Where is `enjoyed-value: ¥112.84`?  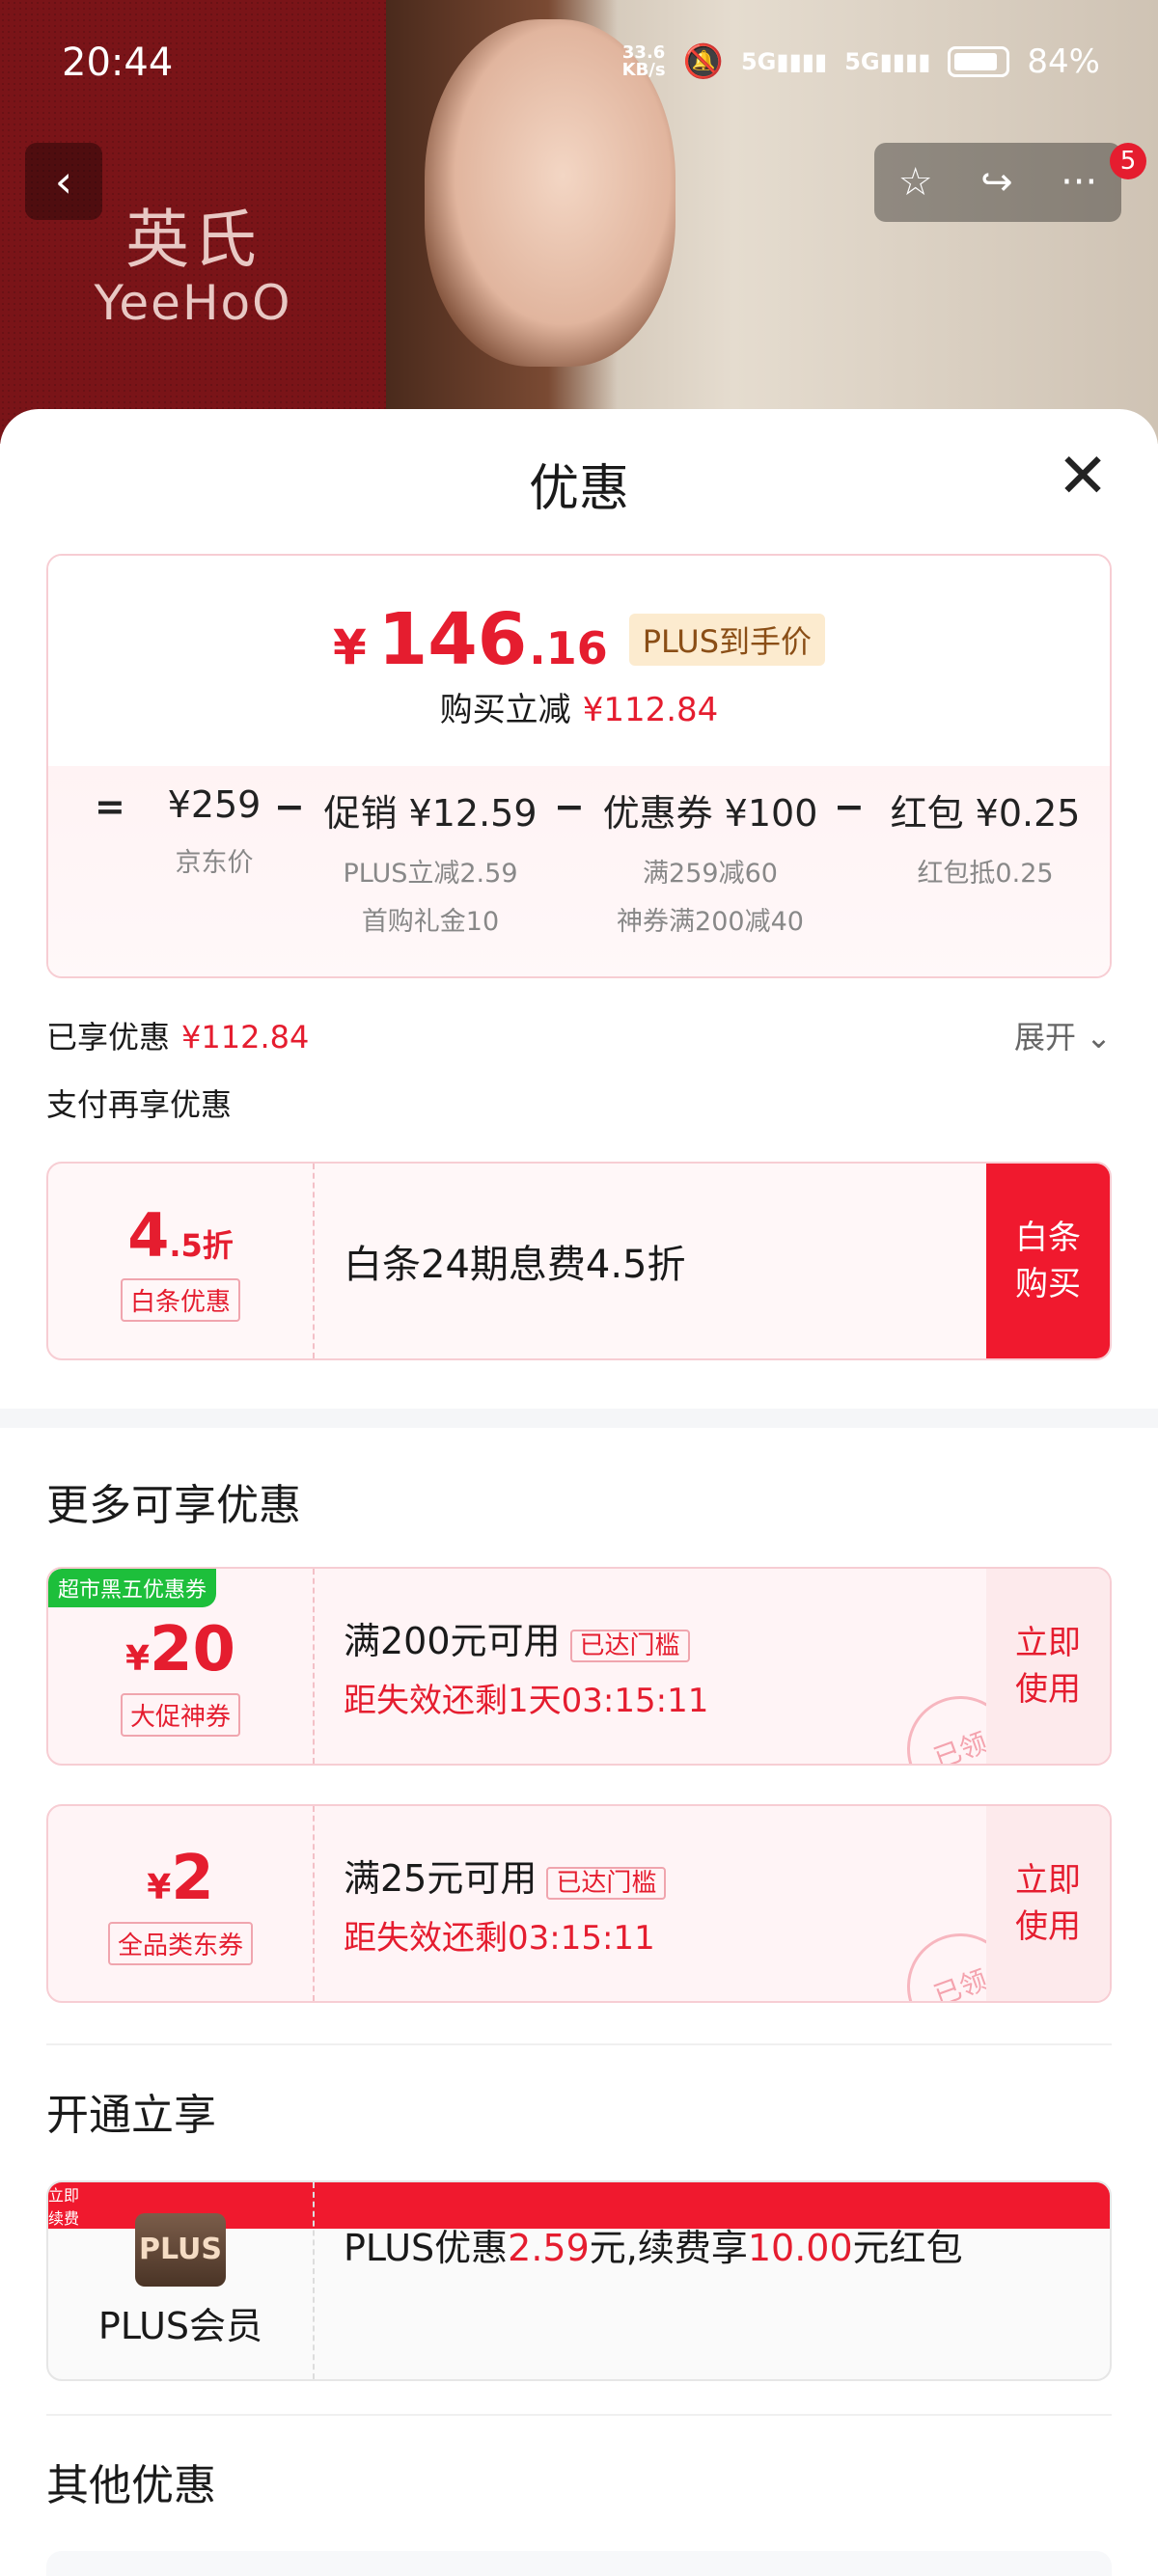 enjoyed-value: ¥112.84 is located at coordinates (245, 1037).